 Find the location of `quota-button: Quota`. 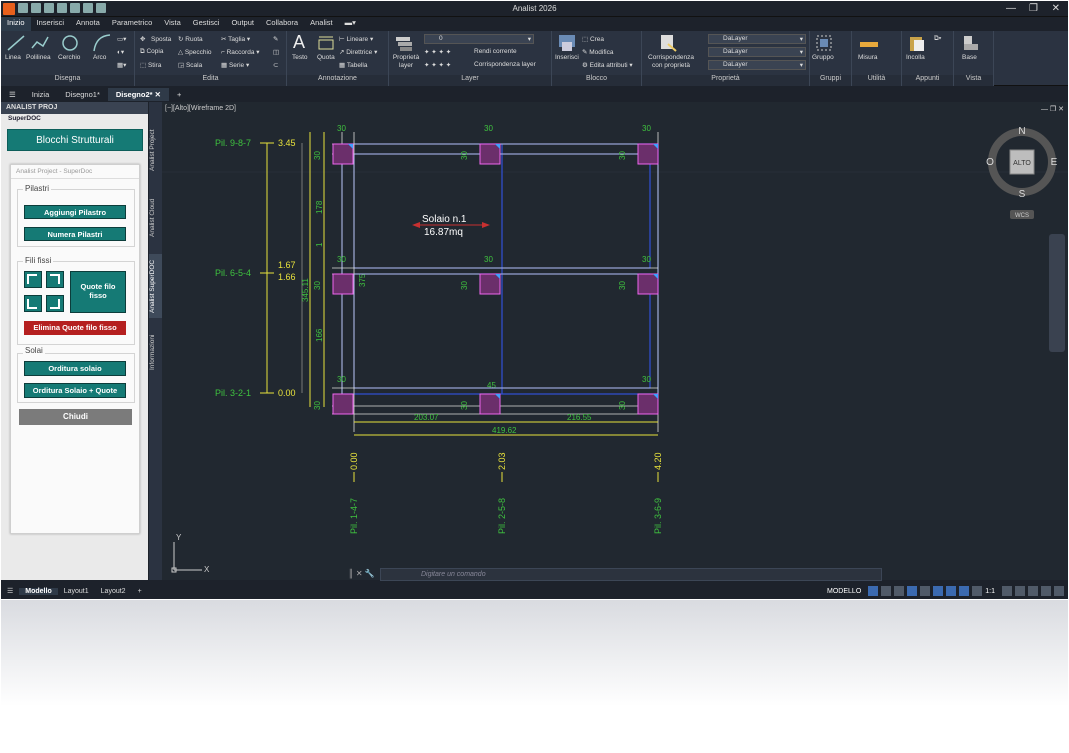

quota-button: Quota is located at coordinates (326, 57).